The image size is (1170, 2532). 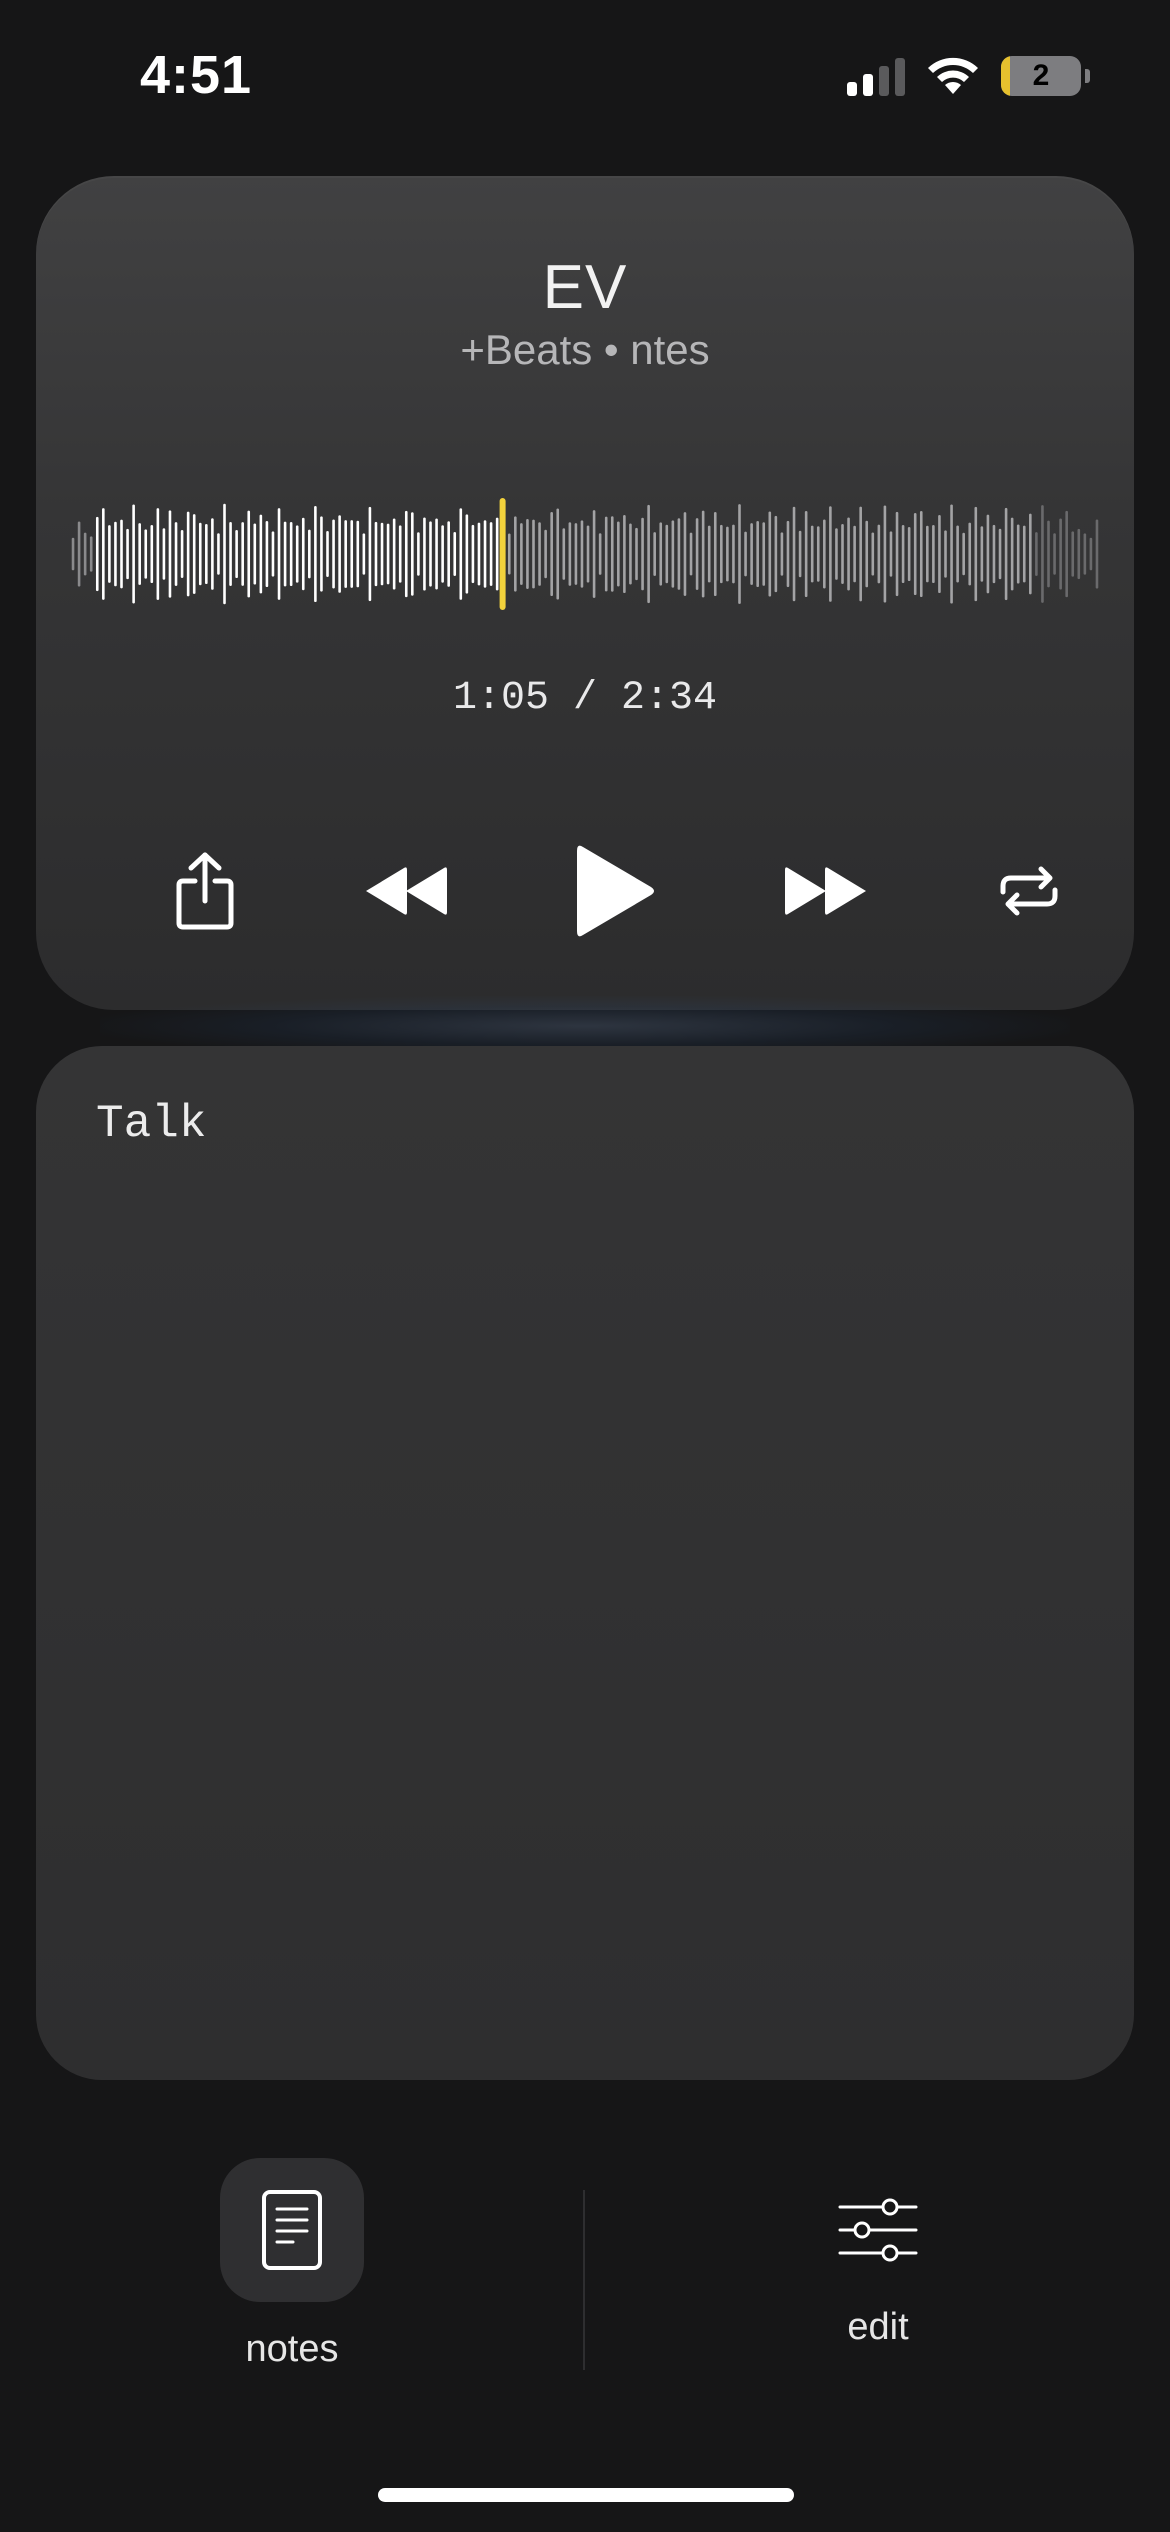 I want to click on battery-fill, so click(x=1005, y=76).